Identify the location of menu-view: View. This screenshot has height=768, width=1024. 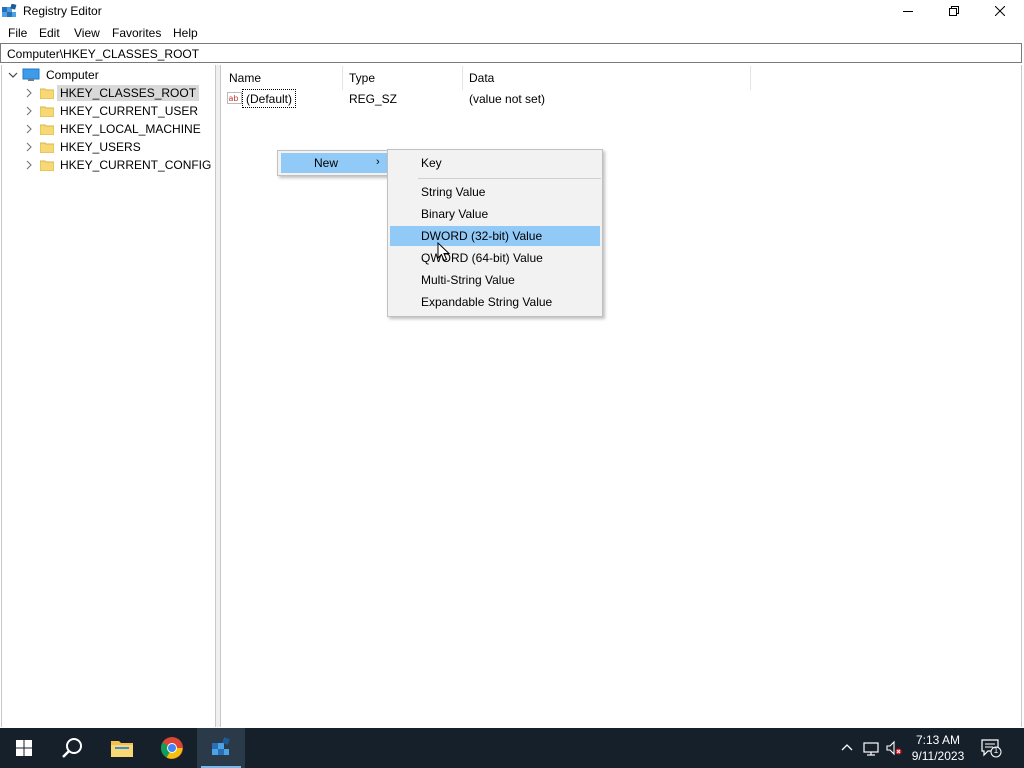
(87, 33).